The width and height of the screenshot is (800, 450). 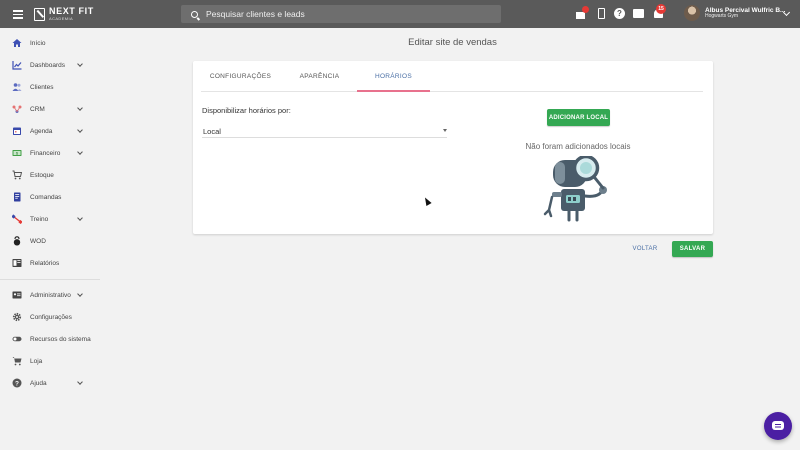 I want to click on user-org: Hogwarts Gym, so click(x=722, y=15).